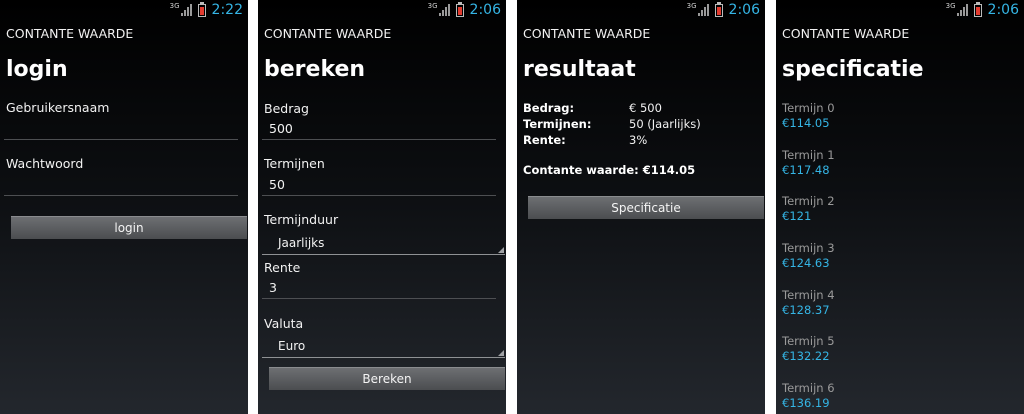 This screenshot has width=1024, height=414. Describe the element at coordinates (808, 201) in the screenshot. I see `term-label: Termijn 2` at that location.